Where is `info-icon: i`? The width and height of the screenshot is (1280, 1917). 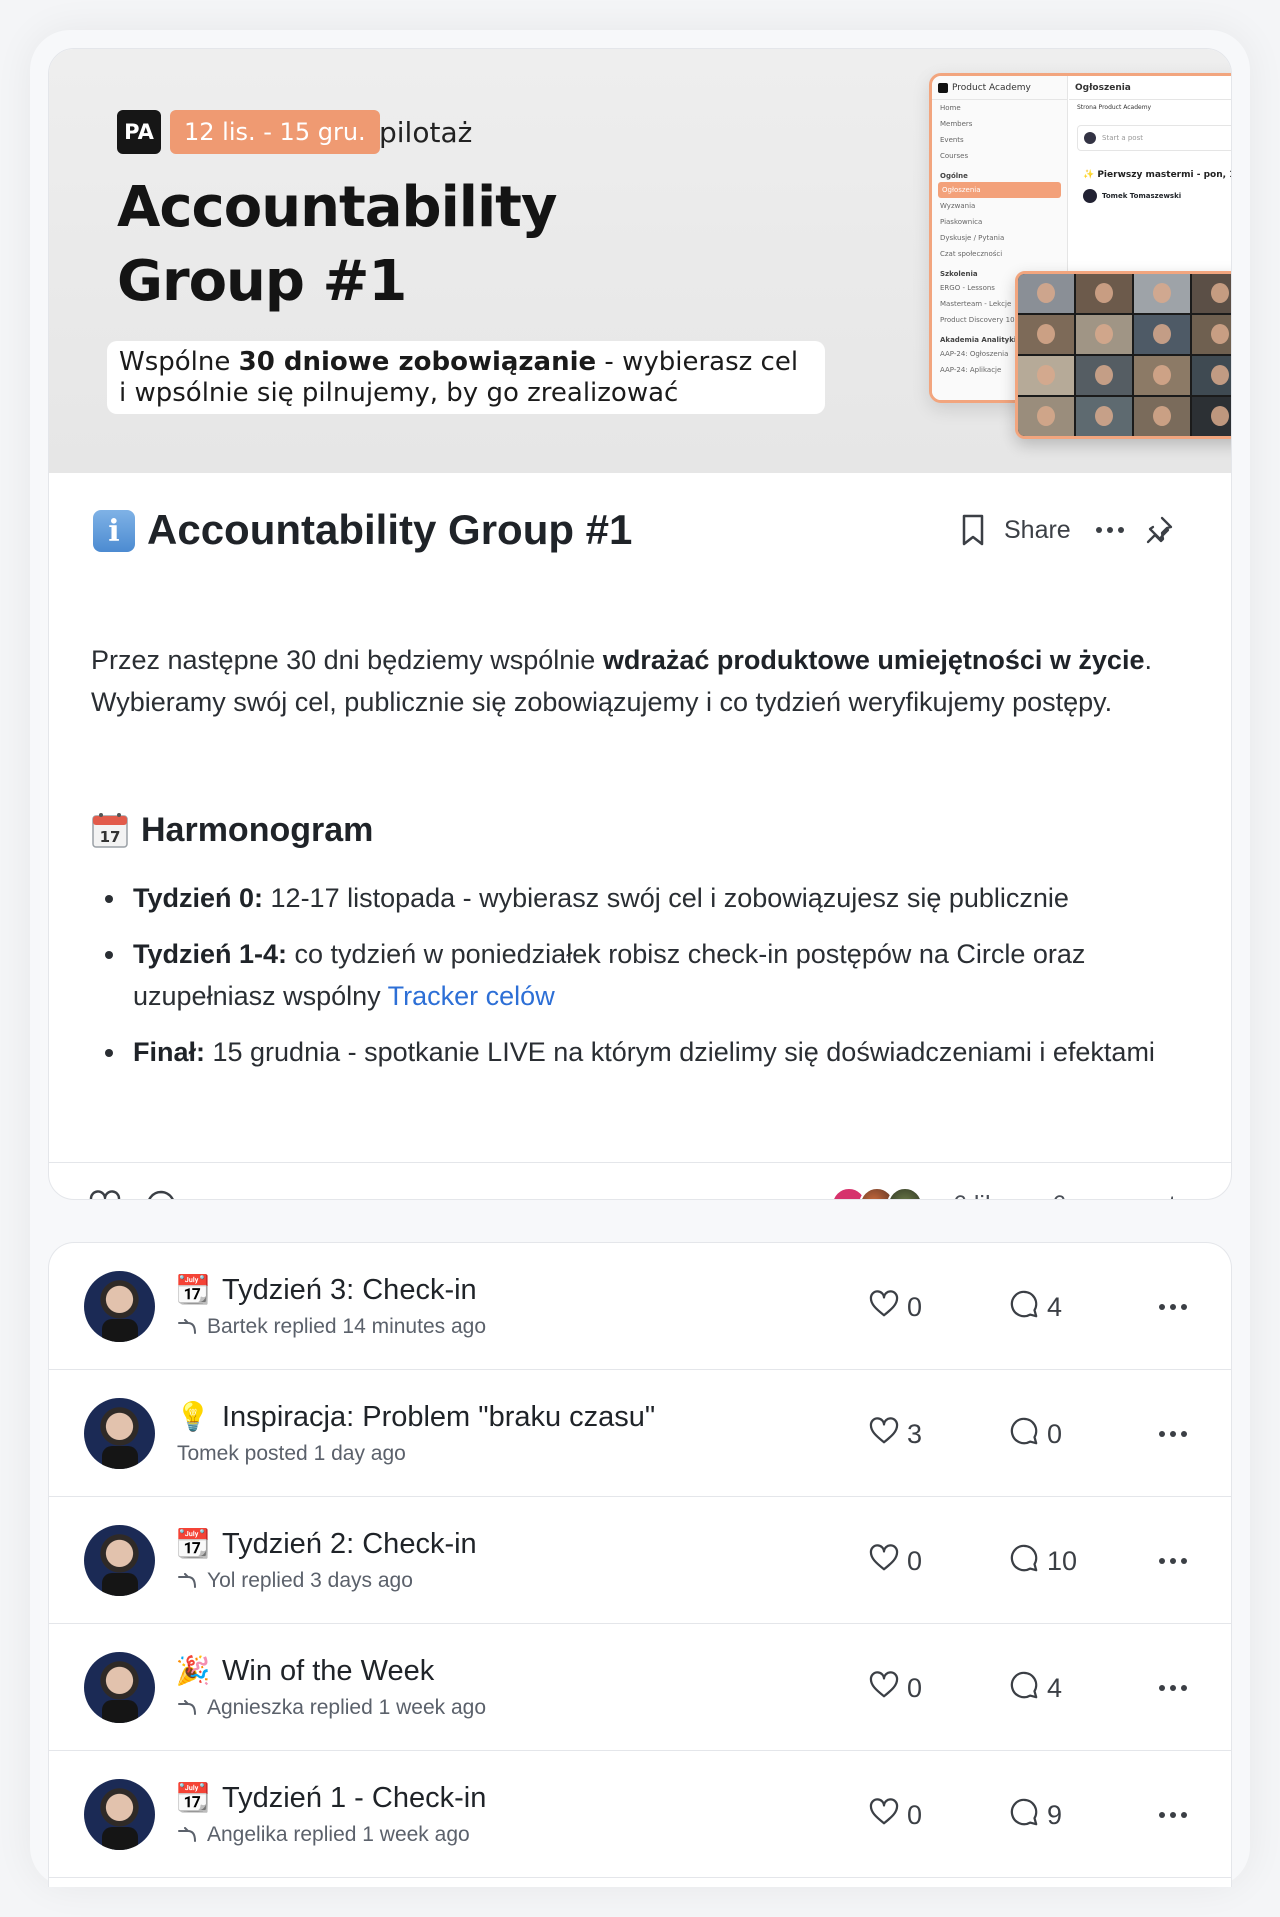 info-icon: i is located at coordinates (114, 531).